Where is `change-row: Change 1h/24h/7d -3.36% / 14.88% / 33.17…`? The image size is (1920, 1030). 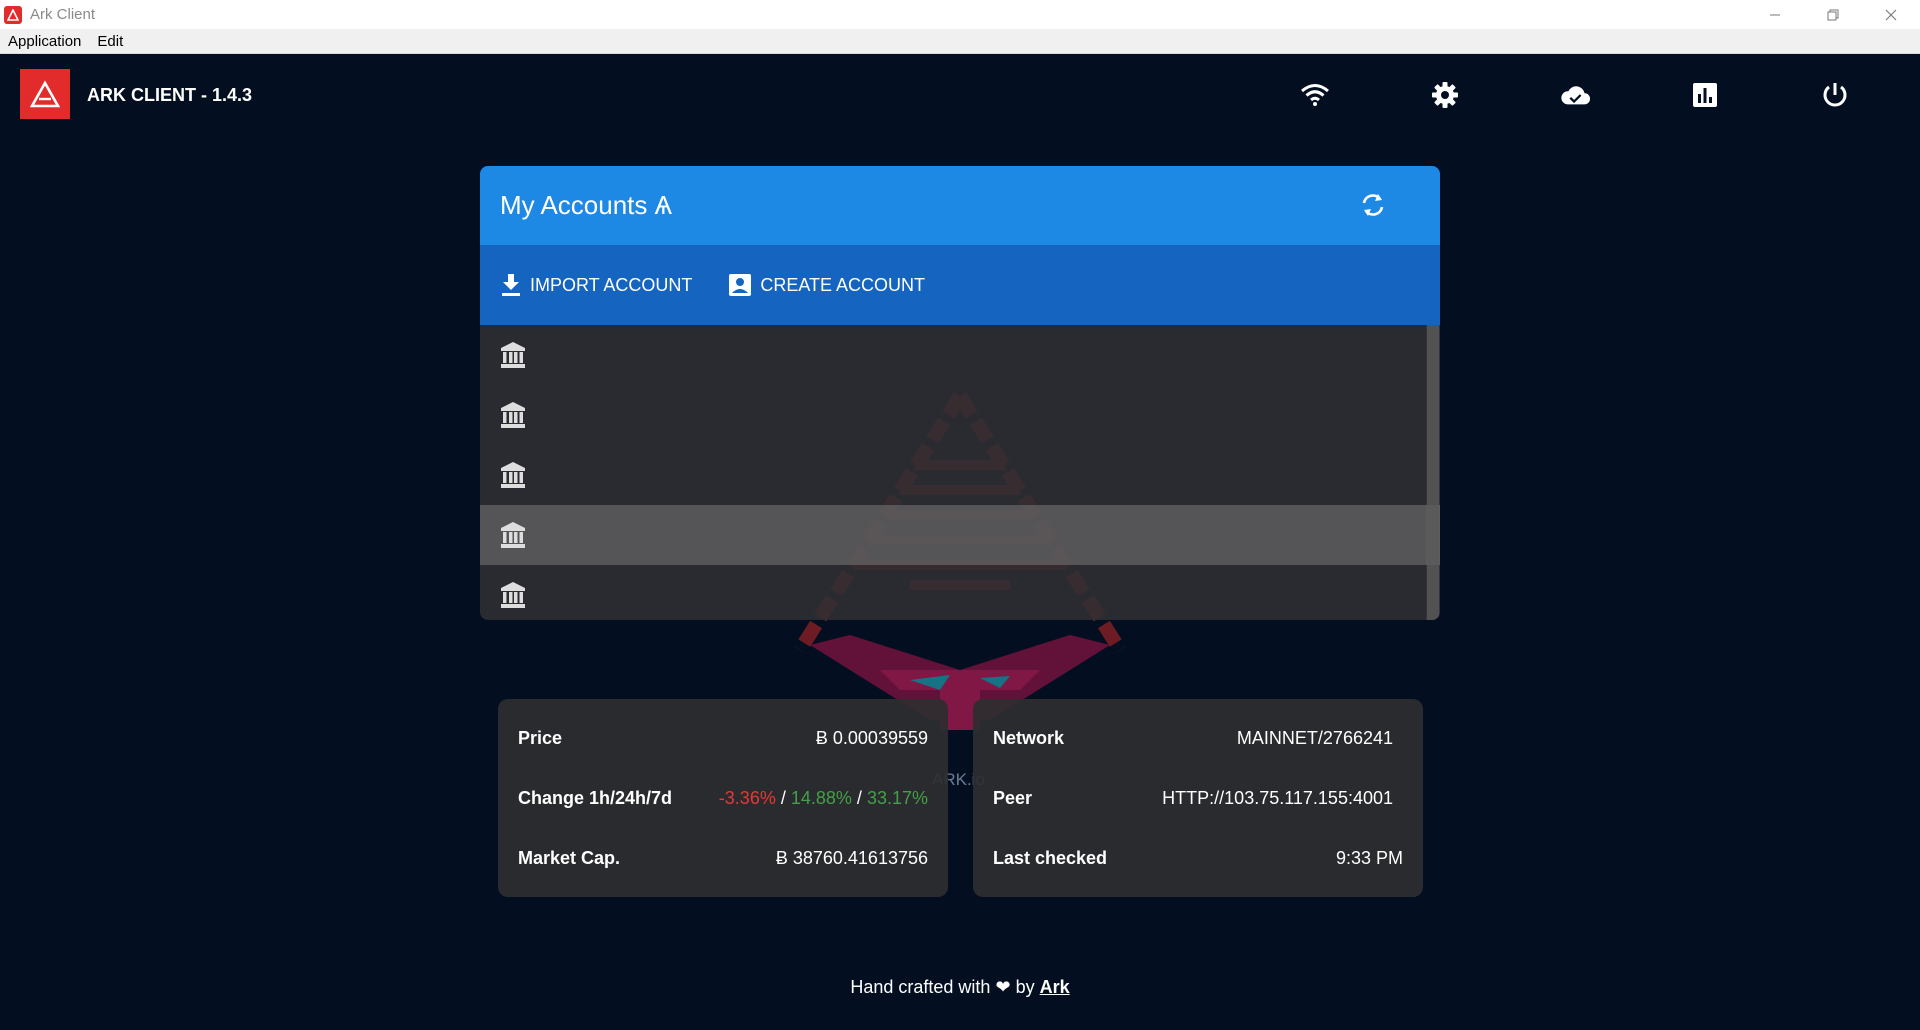
change-row: Change 1h/24h/7d -3.36% / 14.88% / 33.17… is located at coordinates (723, 798).